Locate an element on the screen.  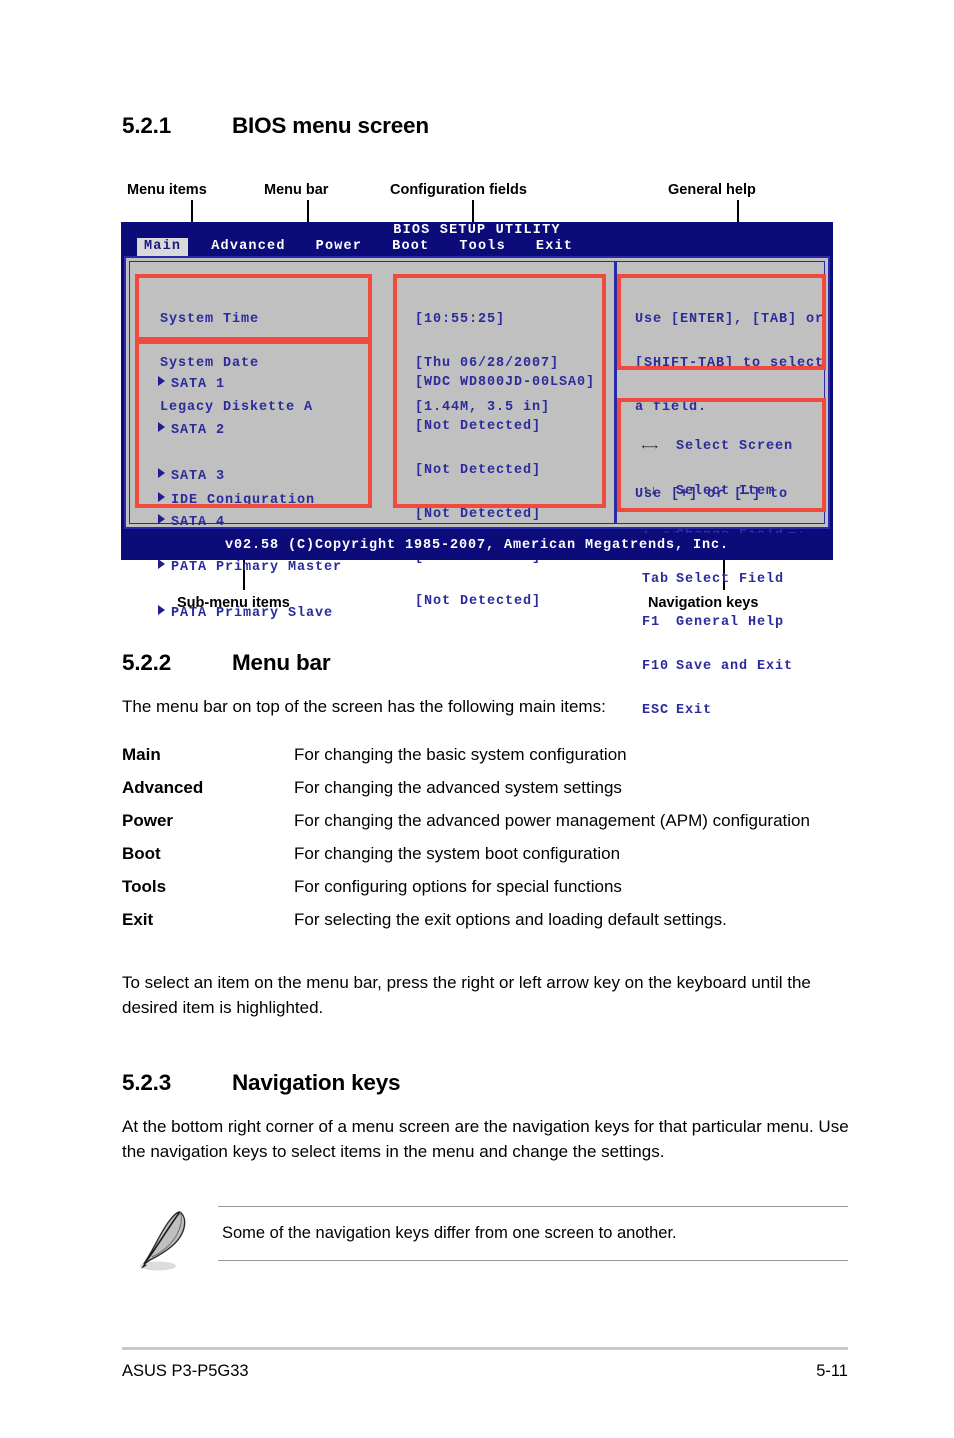
f10-key-label: F10 is located at coordinates (656, 667).